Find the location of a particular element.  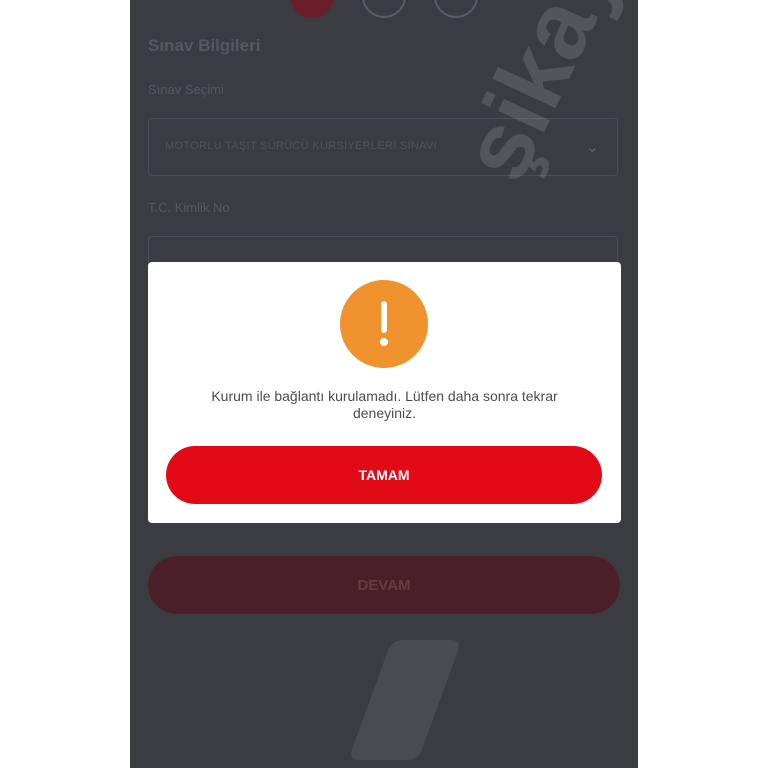

step-1-dot is located at coordinates (312, 9).